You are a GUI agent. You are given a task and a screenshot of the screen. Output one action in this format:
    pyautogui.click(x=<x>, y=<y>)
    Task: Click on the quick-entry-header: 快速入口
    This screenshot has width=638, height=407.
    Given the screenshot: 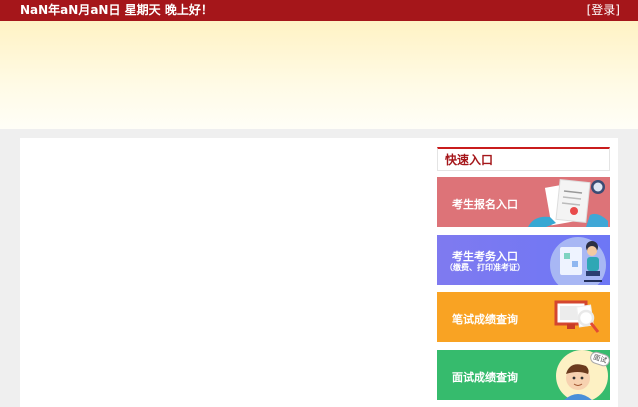 What is the action you would take?
    pyautogui.click(x=523, y=159)
    